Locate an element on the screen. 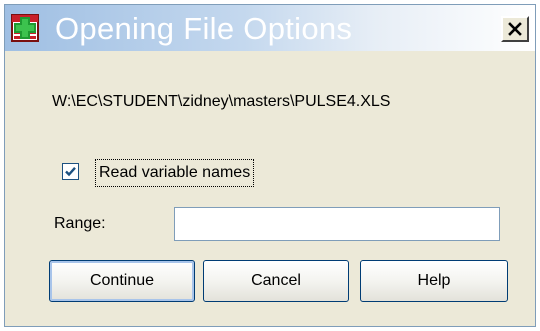 The image size is (540, 331). title-bar: Opening File Options is located at coordinates (270, 28).